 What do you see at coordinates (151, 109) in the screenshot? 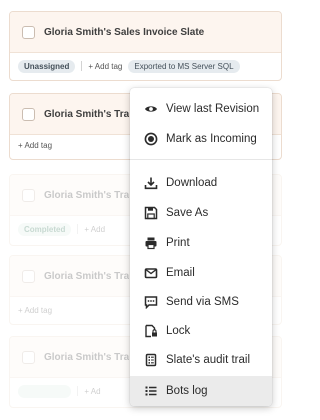
I see `eye-icon` at bounding box center [151, 109].